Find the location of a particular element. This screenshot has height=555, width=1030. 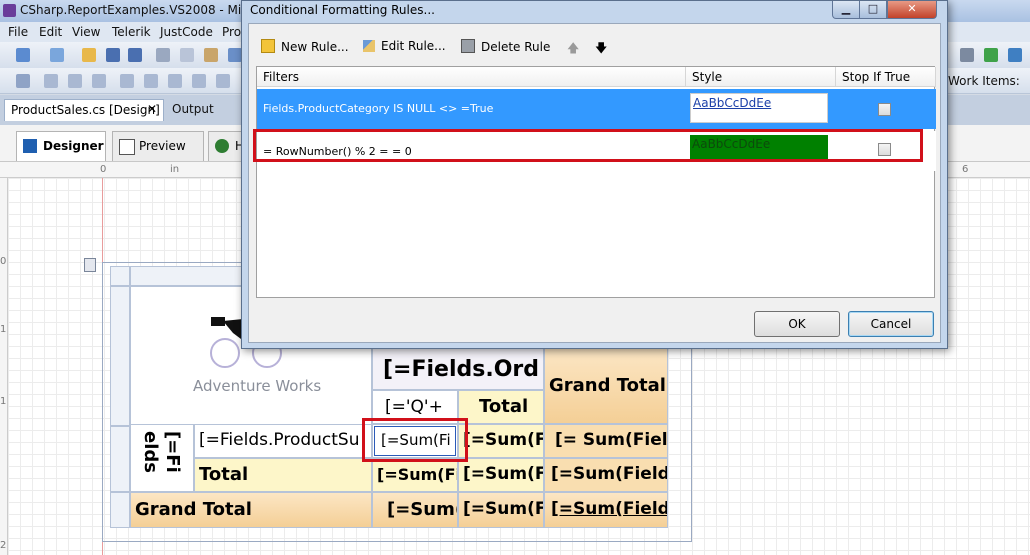

column-header-filters: Filters is located at coordinates (471, 77).